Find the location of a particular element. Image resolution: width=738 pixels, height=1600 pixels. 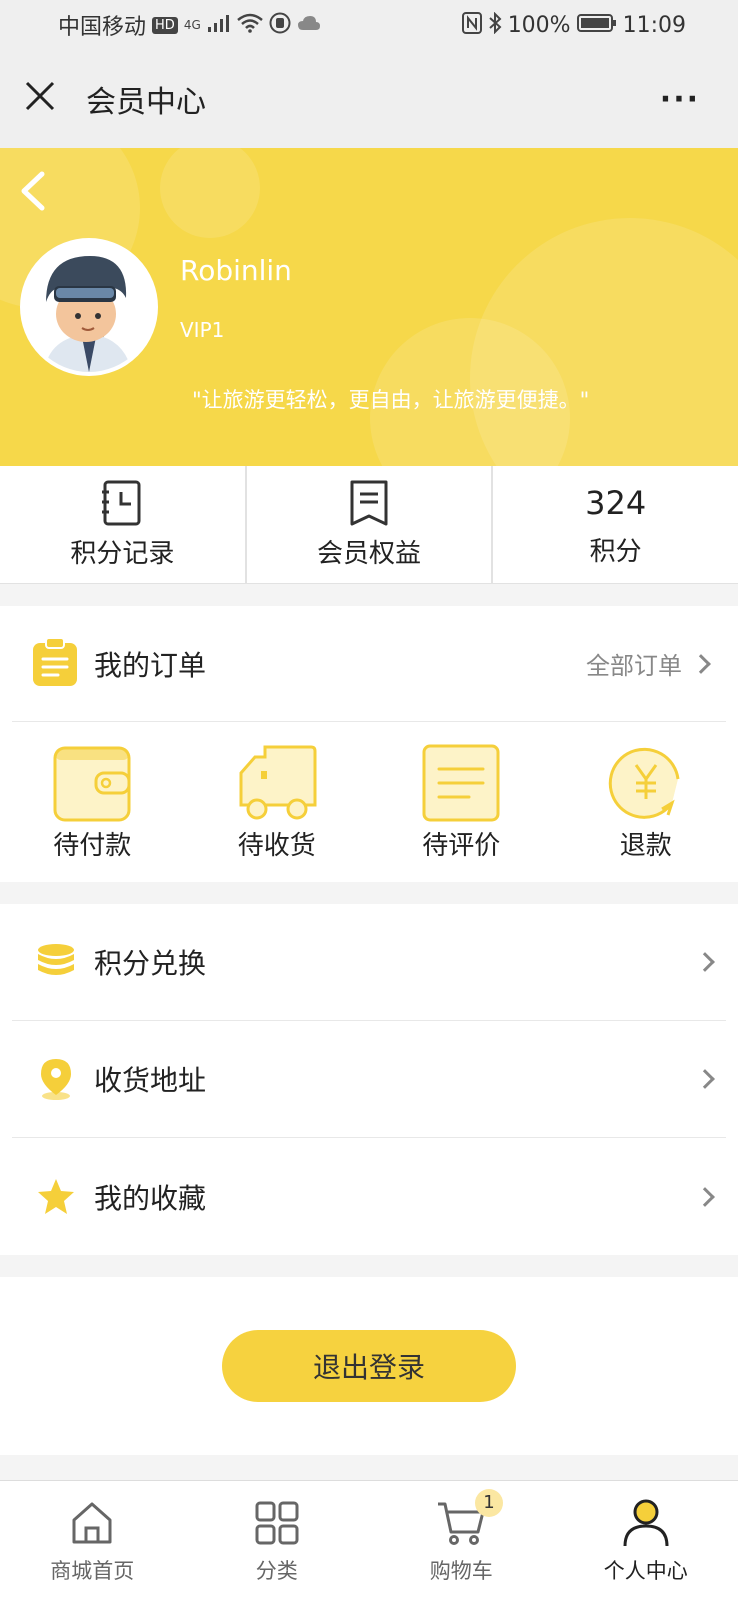

order-pending-payment: 待付款 is located at coordinates (92, 802).